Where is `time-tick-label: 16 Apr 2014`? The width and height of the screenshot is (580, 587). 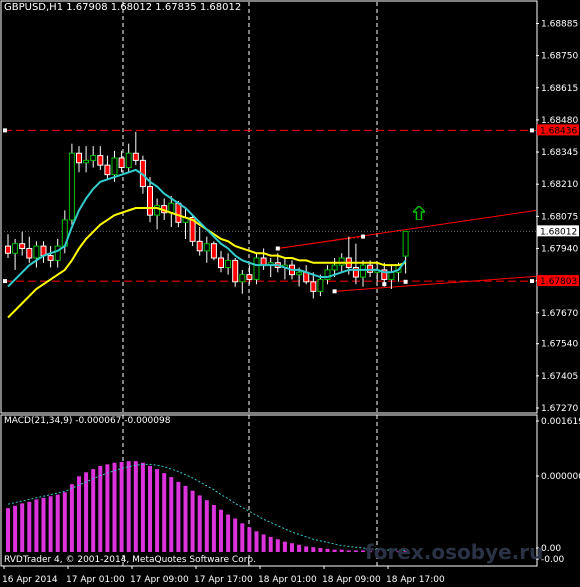
time-tick-label: 16 Apr 2014 is located at coordinates (30, 580).